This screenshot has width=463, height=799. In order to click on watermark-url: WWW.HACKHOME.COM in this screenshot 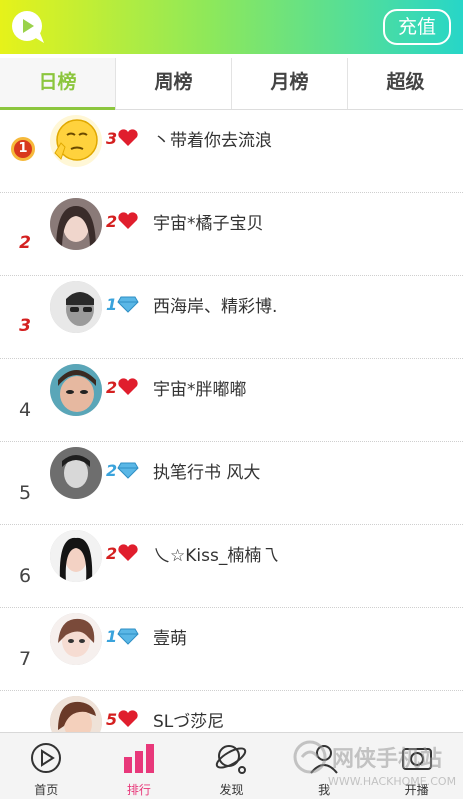, I will do `click(392, 781)`.